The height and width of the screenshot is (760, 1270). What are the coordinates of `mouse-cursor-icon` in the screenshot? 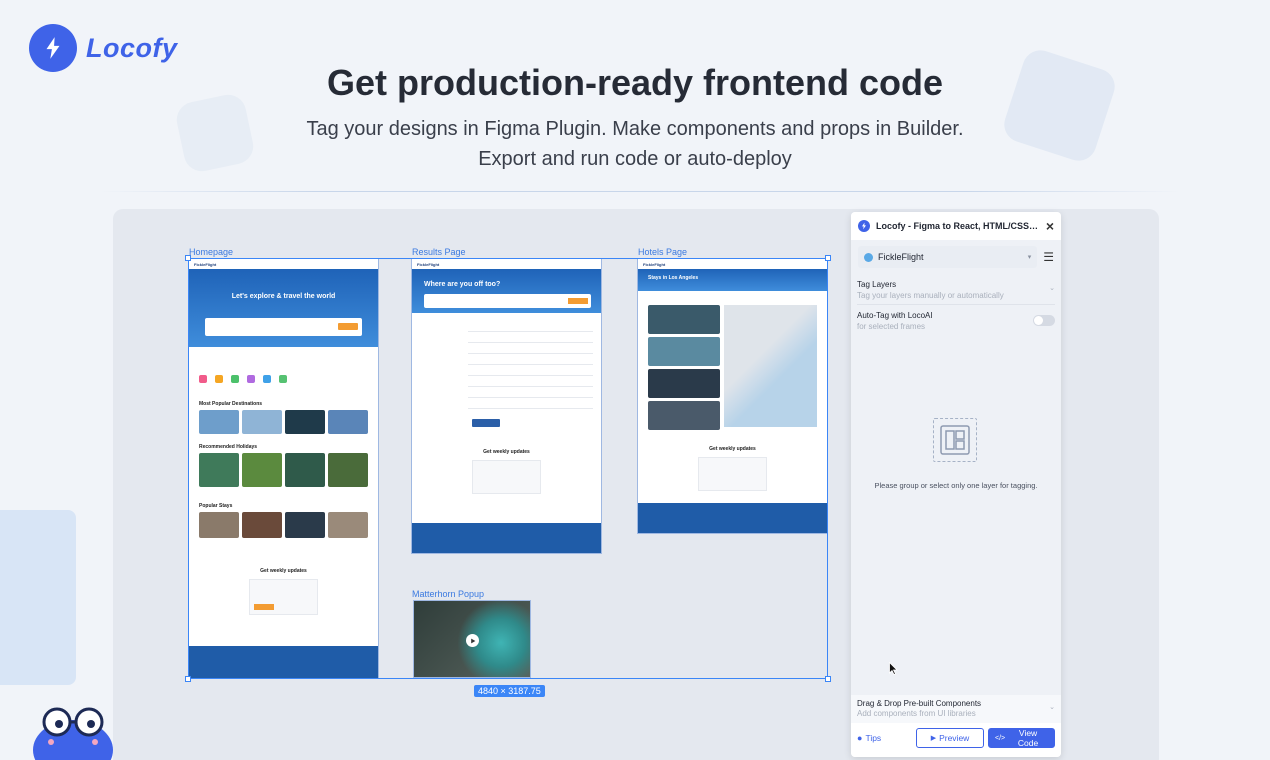 It's located at (893, 670).